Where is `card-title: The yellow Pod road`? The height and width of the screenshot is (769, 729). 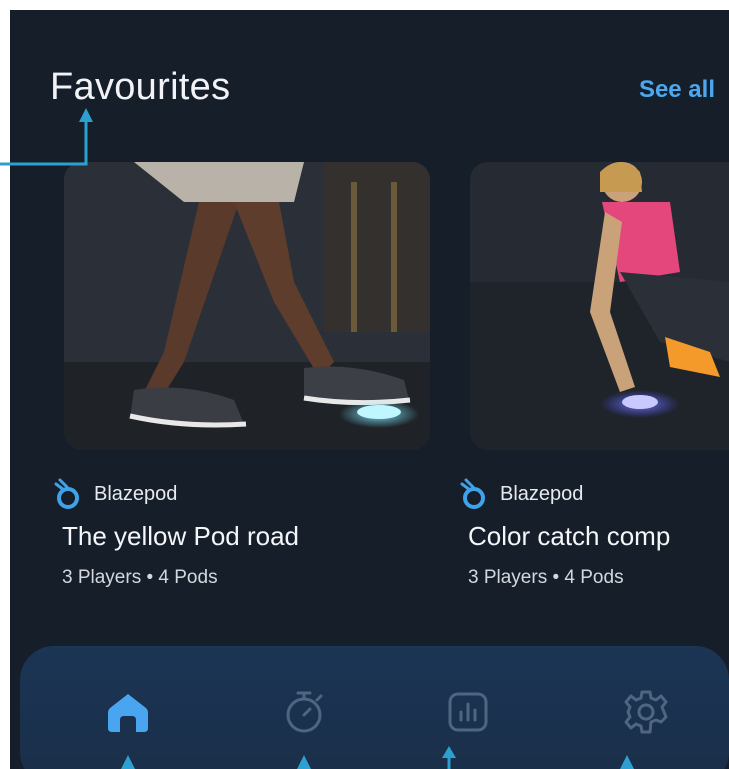
card-title: The yellow Pod road is located at coordinates (180, 536).